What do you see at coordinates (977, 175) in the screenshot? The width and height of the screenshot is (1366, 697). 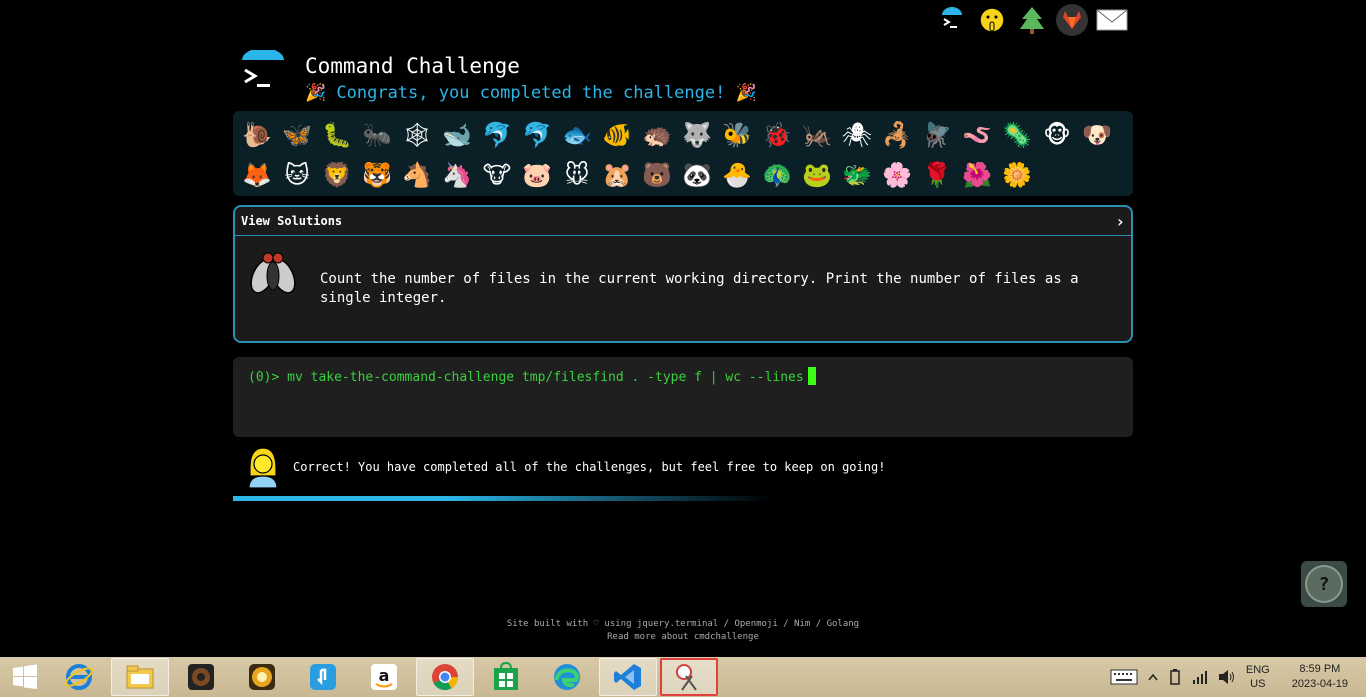 I see `badge-icon: 🌺` at bounding box center [977, 175].